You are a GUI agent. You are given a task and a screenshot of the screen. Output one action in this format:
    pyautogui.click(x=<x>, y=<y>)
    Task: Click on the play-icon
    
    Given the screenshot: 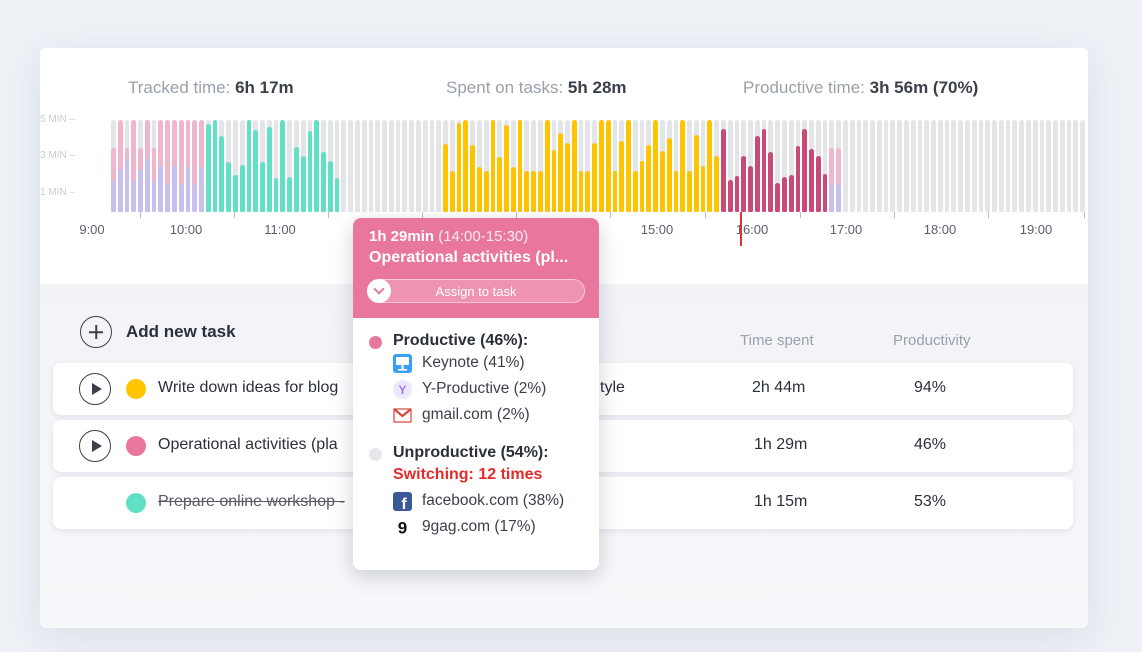 What is the action you would take?
    pyautogui.click(x=95, y=446)
    